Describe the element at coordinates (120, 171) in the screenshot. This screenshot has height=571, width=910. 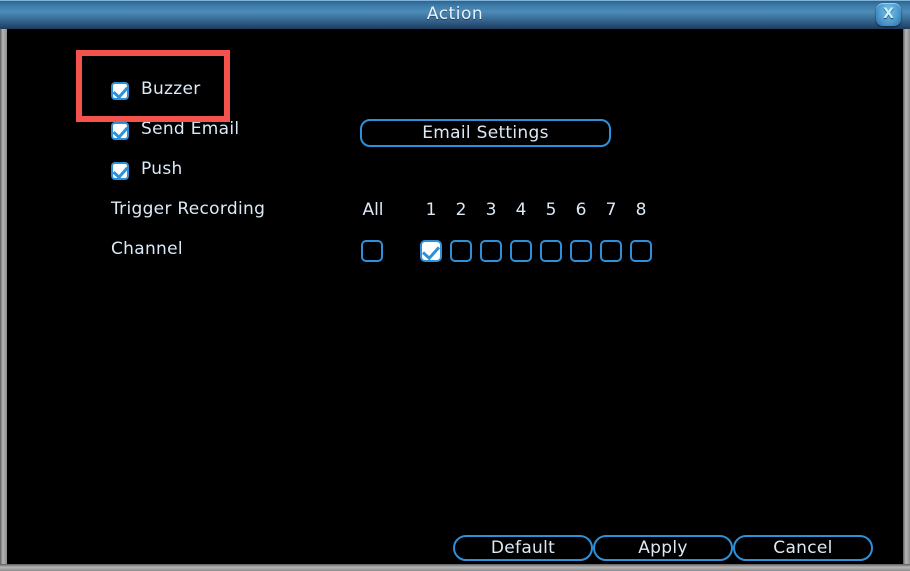
I see `push-checkbox` at that location.